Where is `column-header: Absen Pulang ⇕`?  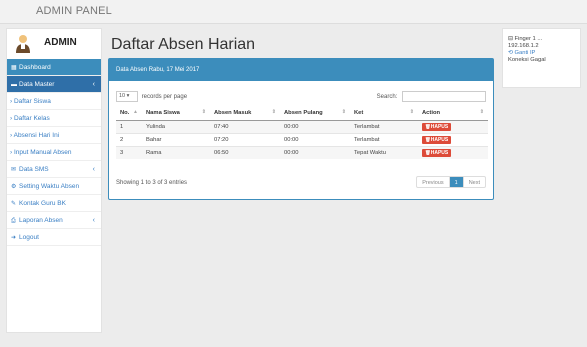 column-header: Absen Pulang ⇕ is located at coordinates (315, 113).